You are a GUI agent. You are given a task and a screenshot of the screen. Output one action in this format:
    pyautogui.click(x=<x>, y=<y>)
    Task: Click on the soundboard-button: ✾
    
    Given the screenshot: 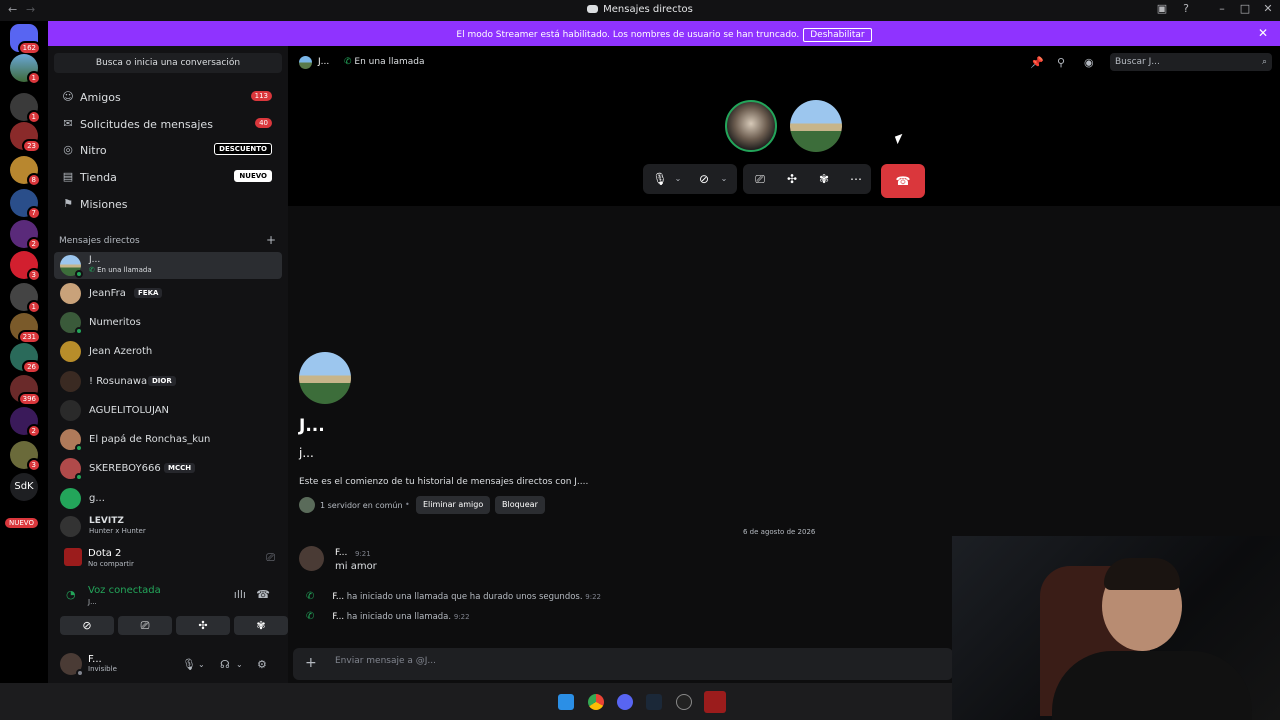 What is the action you would take?
    pyautogui.click(x=261, y=625)
    